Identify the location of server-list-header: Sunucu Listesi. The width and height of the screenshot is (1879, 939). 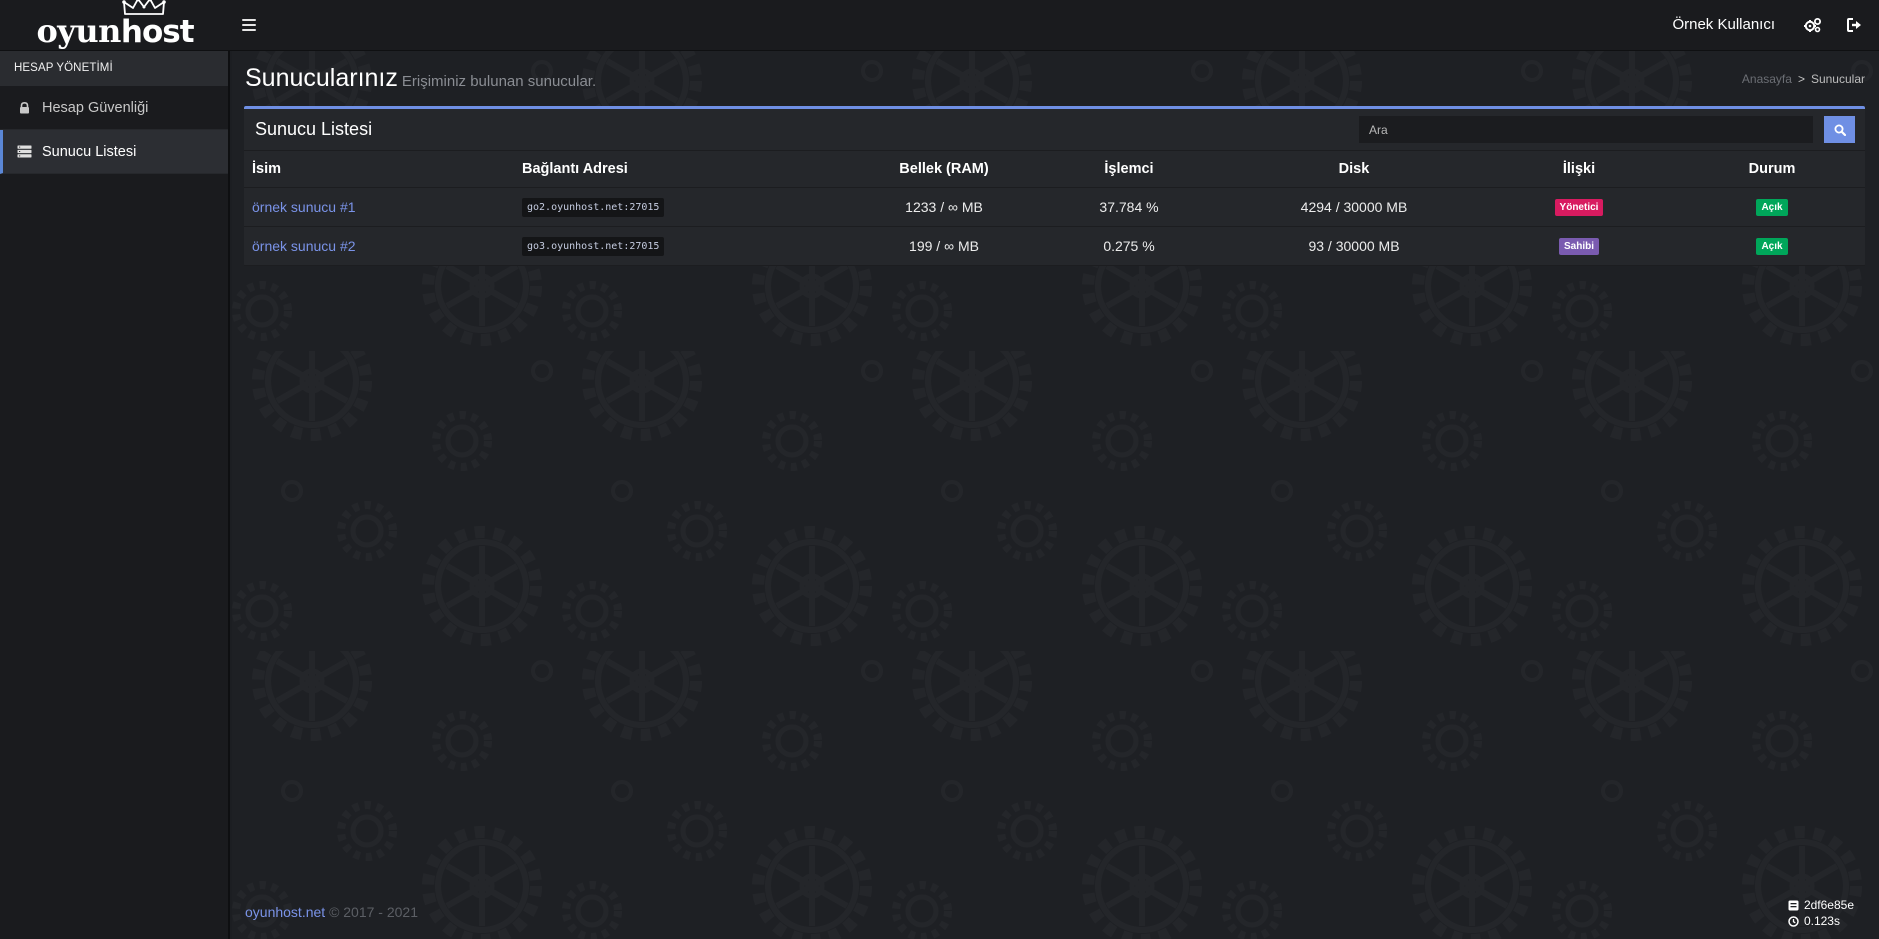
(1054, 130).